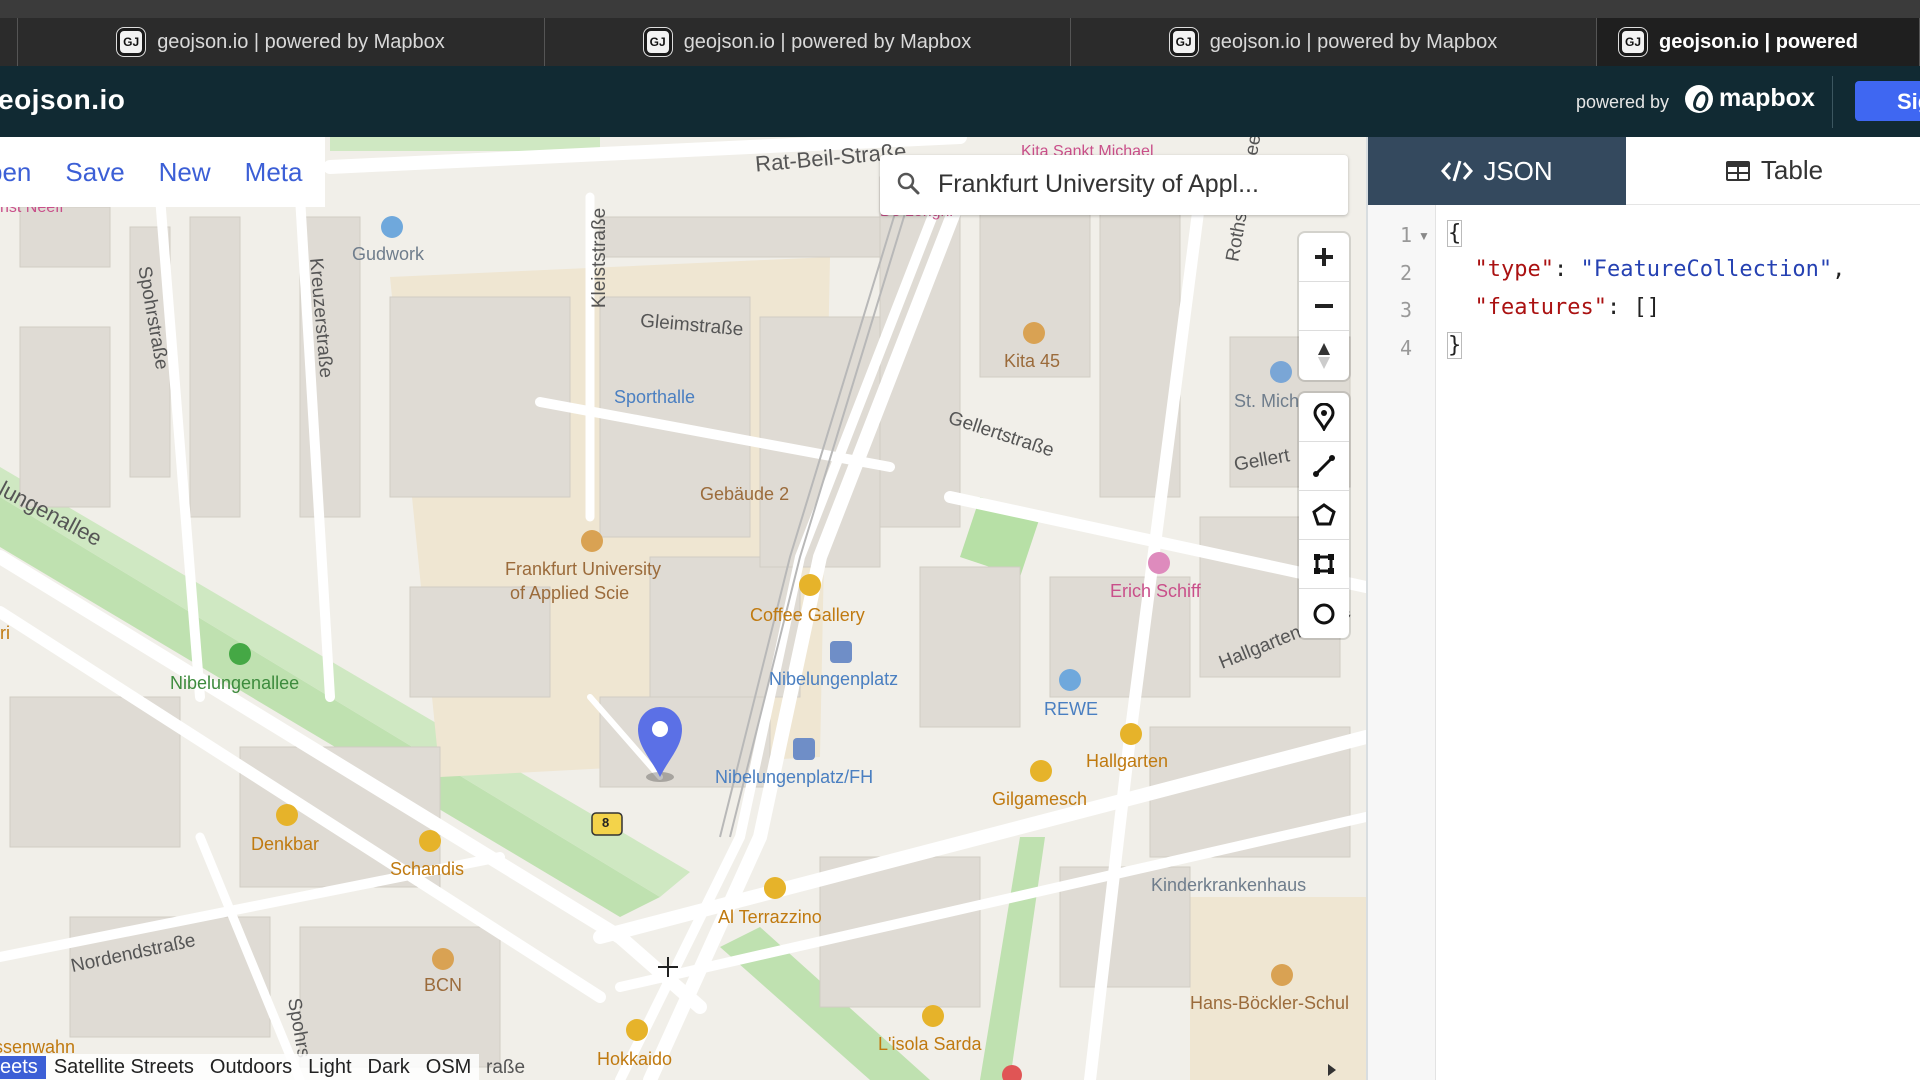 Image resolution: width=1920 pixels, height=1080 pixels. I want to click on json-key: "type", so click(1514, 269).